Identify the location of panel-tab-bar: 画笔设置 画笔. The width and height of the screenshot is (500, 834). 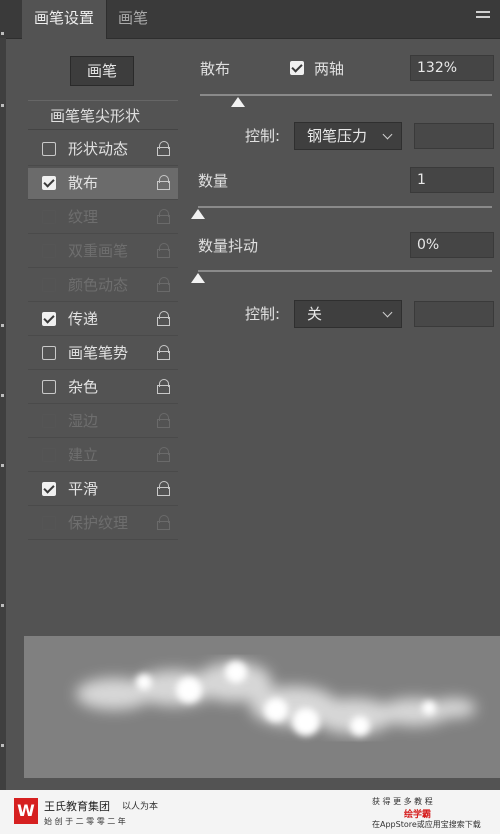
(250, 19).